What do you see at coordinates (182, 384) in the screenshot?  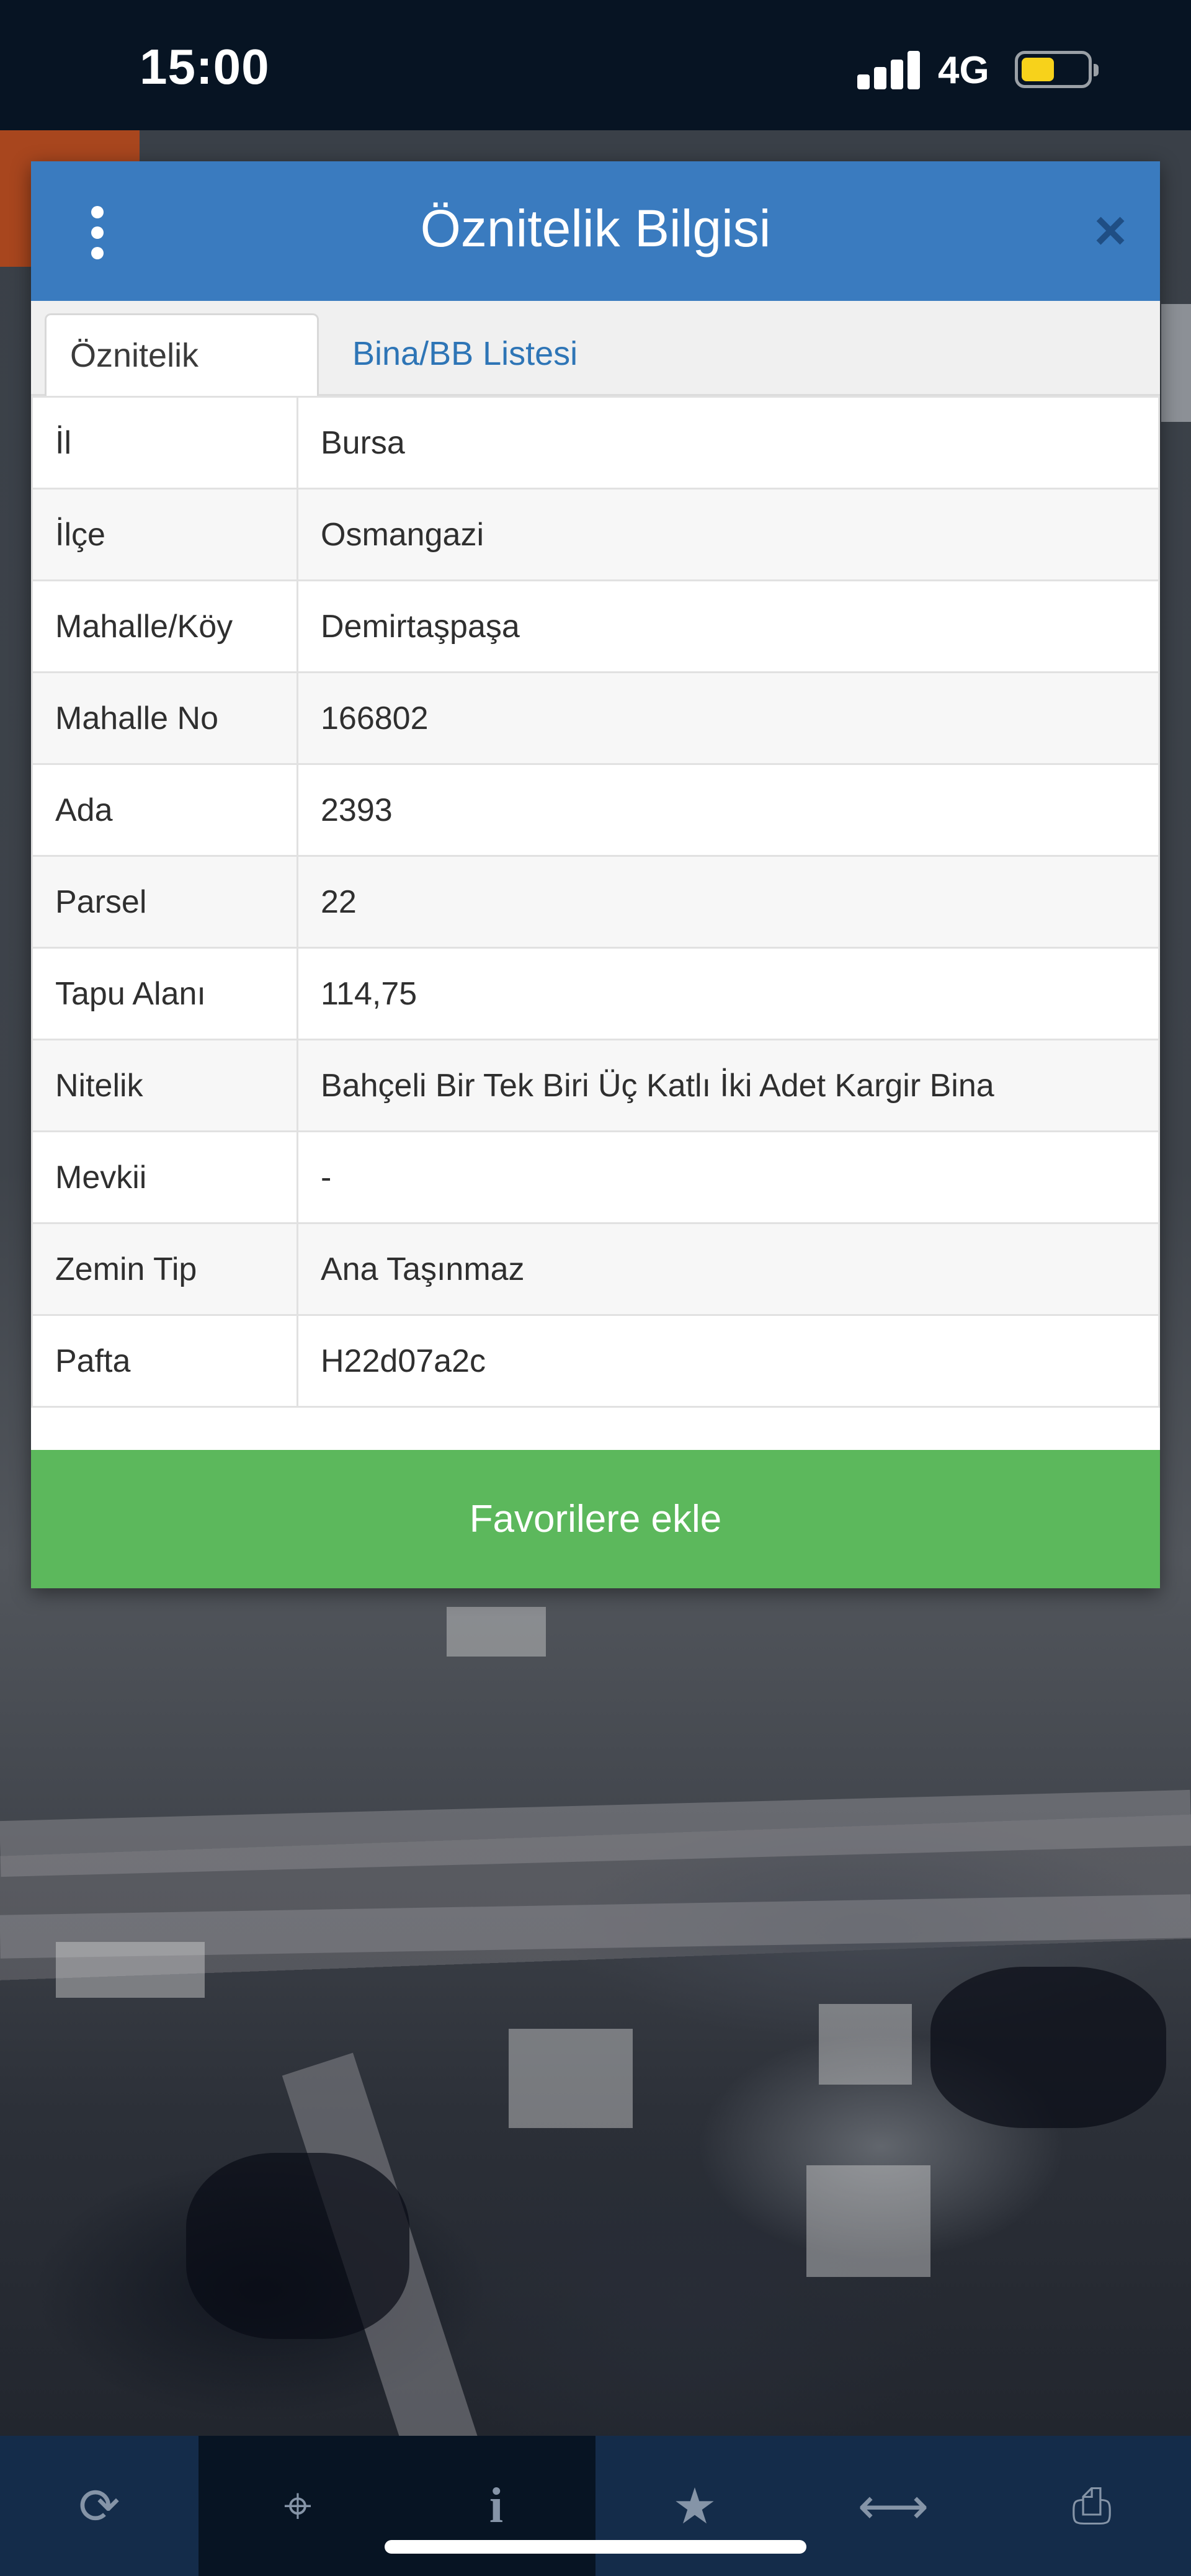 I see `tab-attribute-info: Öznitelik Bilgisi` at bounding box center [182, 384].